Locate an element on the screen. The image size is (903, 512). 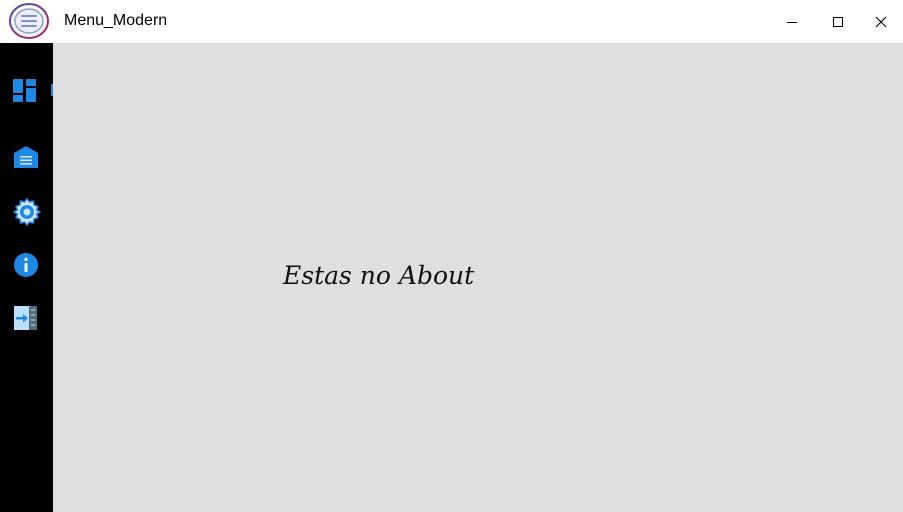
minimize-icon is located at coordinates (792, 22).